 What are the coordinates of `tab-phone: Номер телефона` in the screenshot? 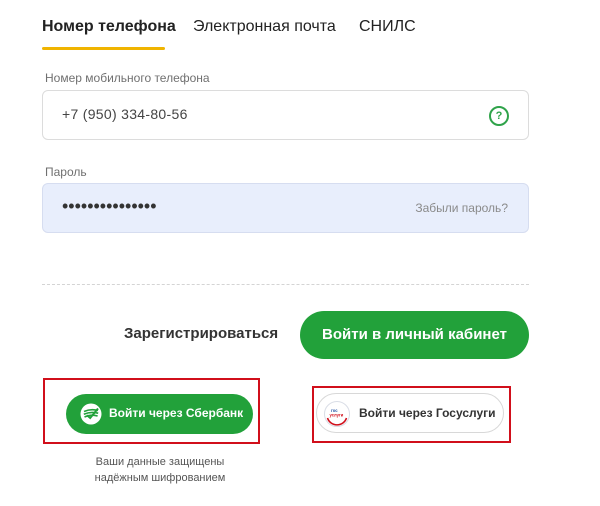 It's located at (109, 27).